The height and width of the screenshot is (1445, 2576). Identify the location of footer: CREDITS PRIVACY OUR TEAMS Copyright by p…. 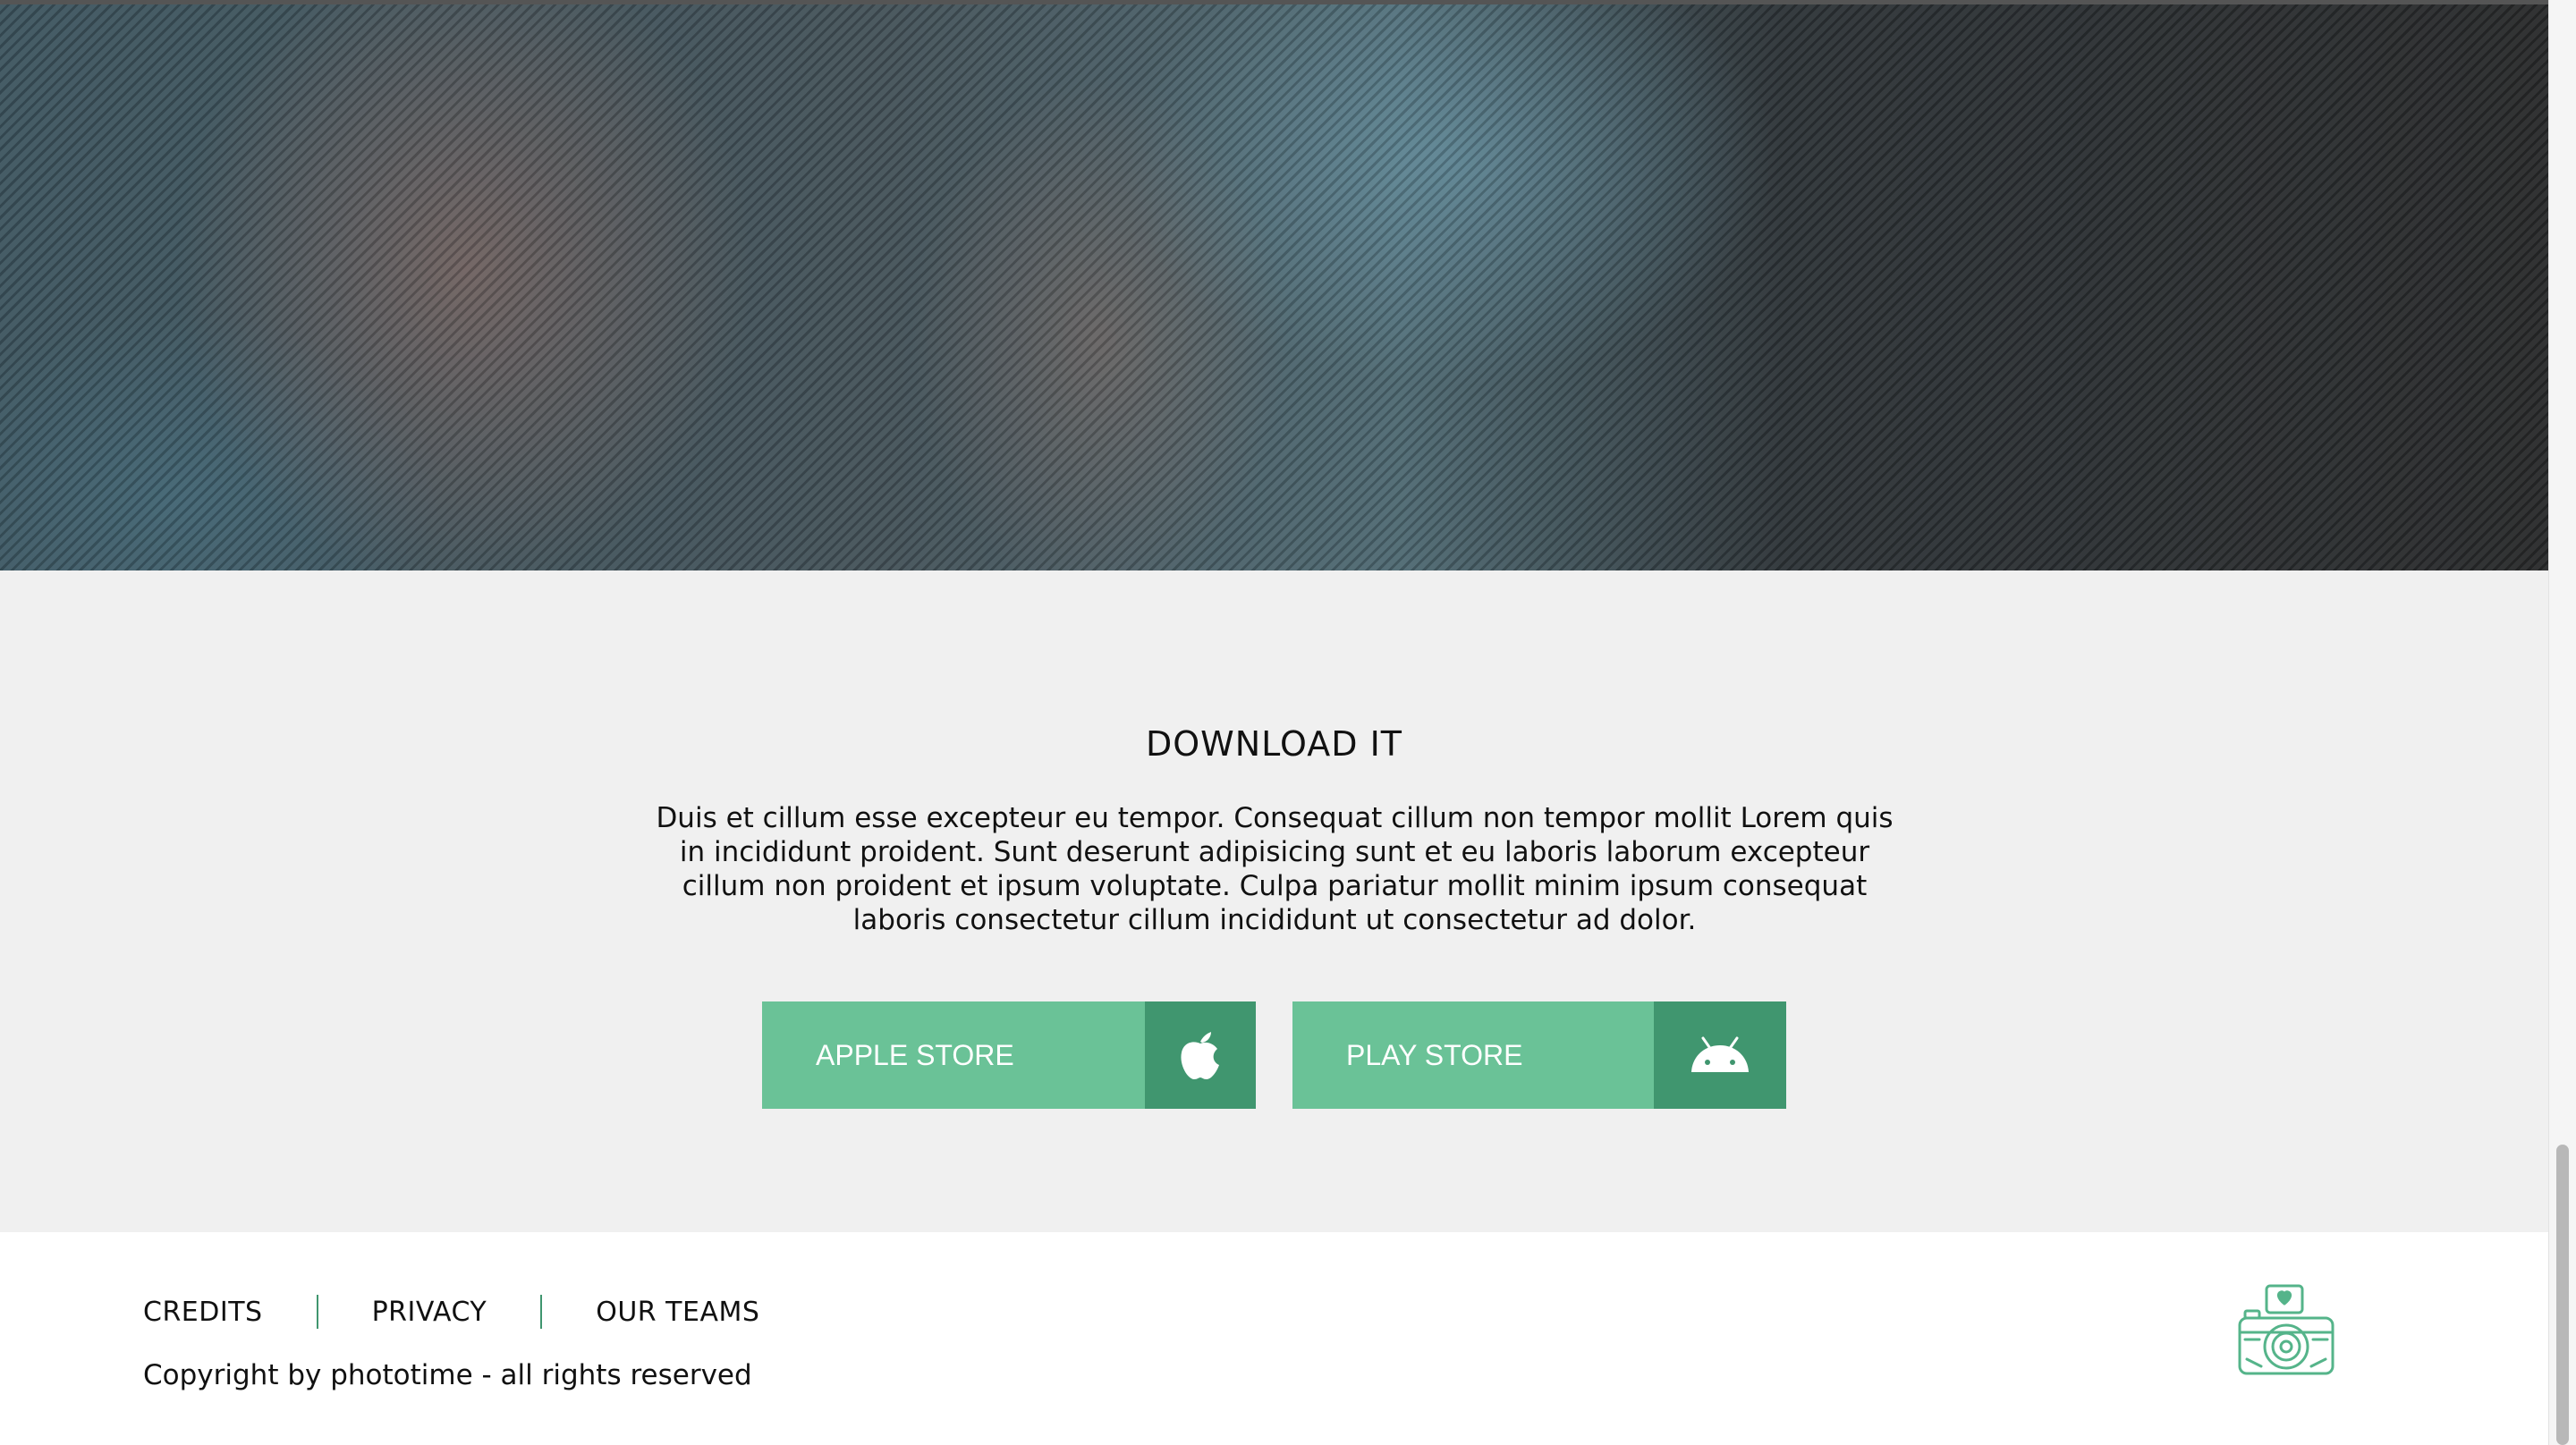
(1274, 1338).